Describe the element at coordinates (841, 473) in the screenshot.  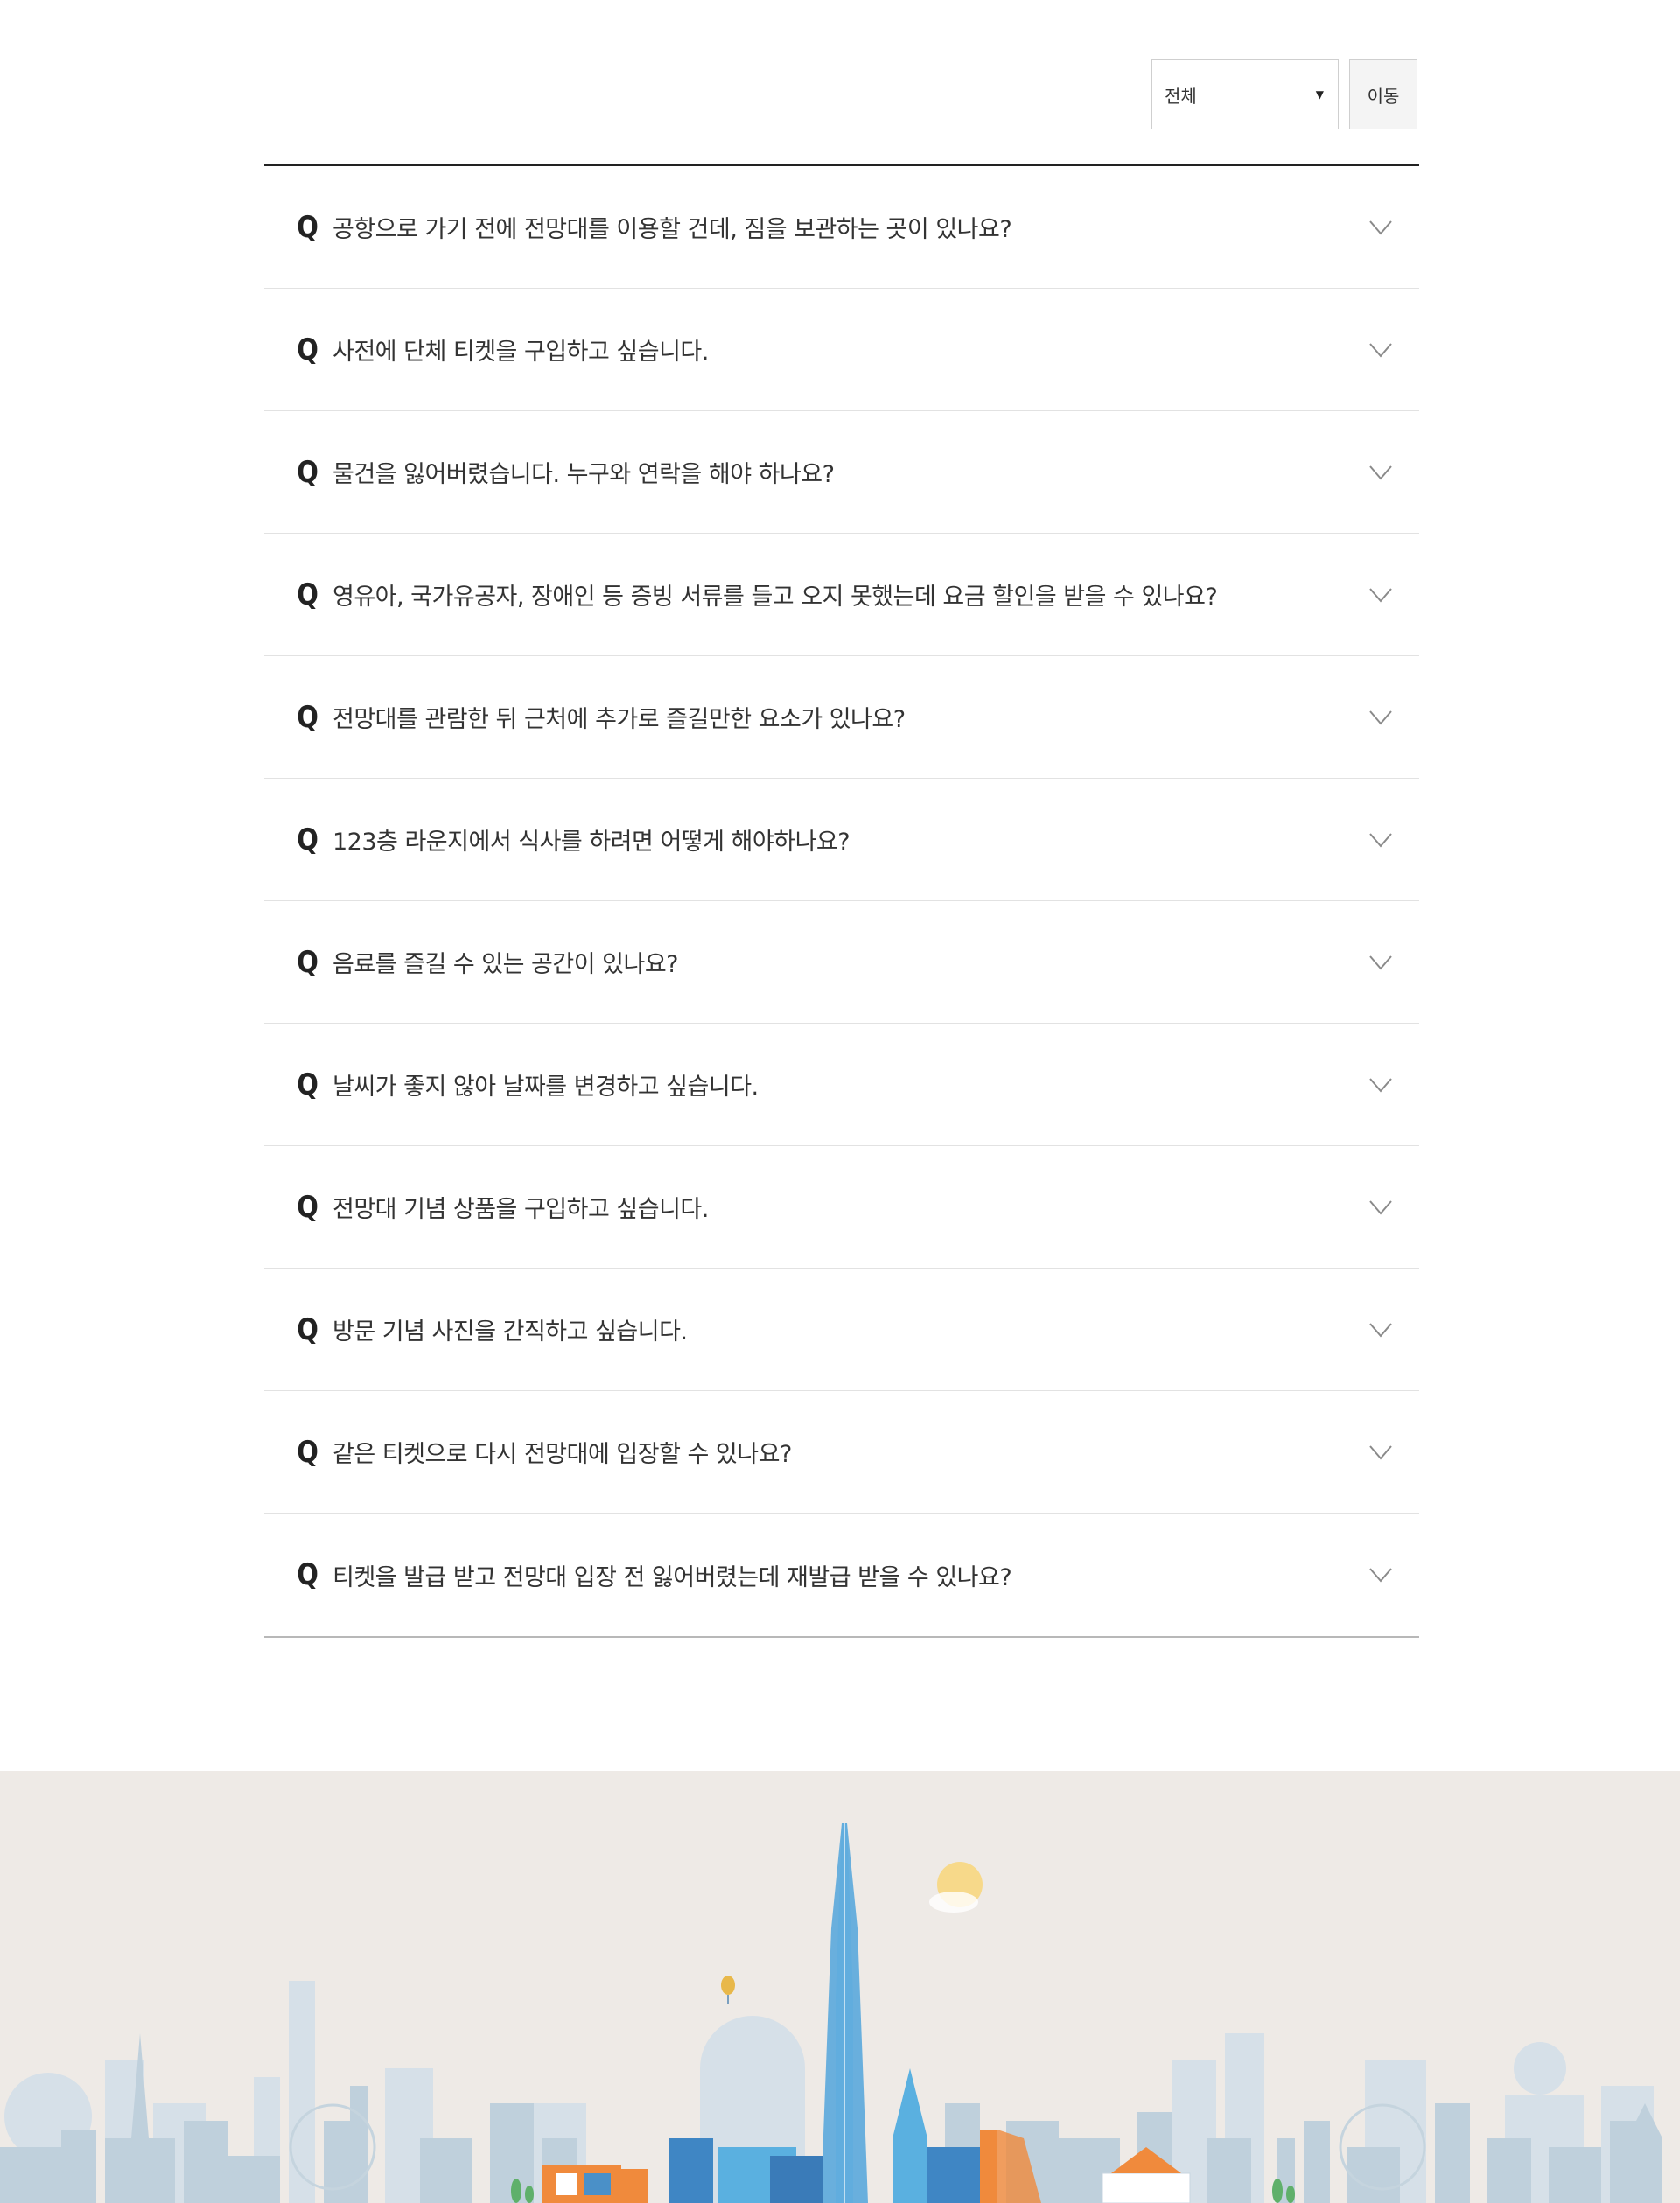
I see `faq-item: Q 물건을 잃어버렸습니다. 누구와 연락을 해야 하나요?` at that location.